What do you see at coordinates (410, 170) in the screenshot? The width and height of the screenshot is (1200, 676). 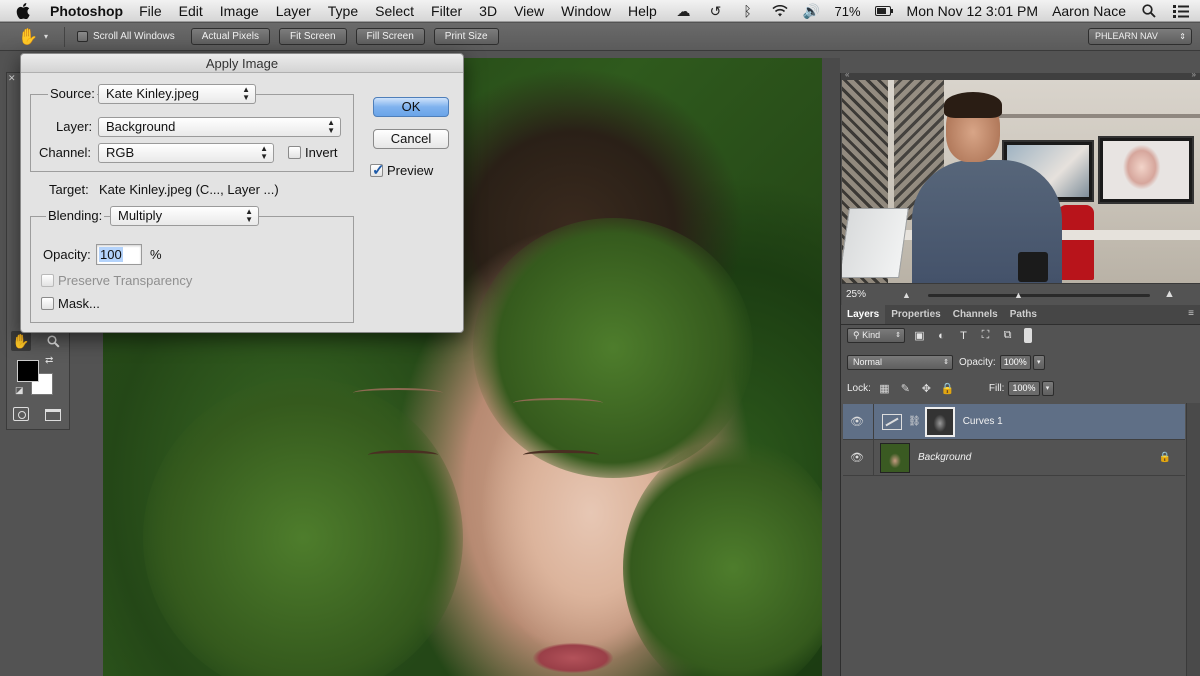 I see `preview-label: Preview` at bounding box center [410, 170].